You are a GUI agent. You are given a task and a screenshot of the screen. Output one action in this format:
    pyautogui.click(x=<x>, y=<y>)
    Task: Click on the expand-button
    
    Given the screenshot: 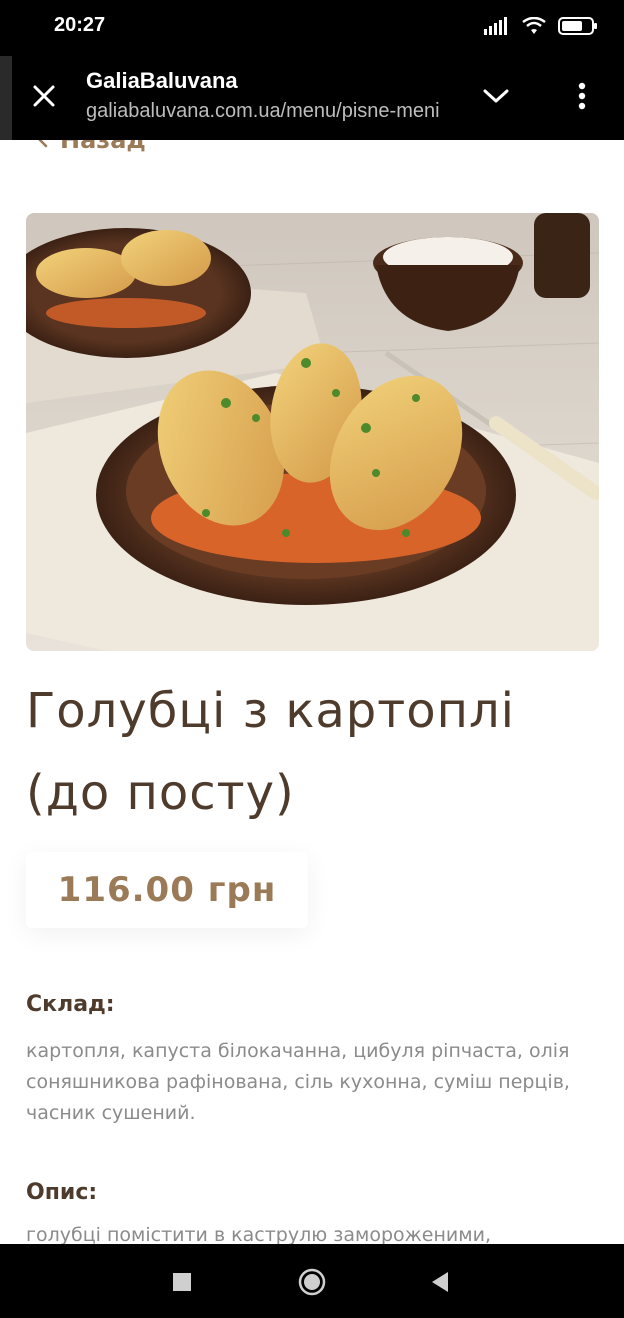 What is the action you would take?
    pyautogui.click(x=496, y=98)
    